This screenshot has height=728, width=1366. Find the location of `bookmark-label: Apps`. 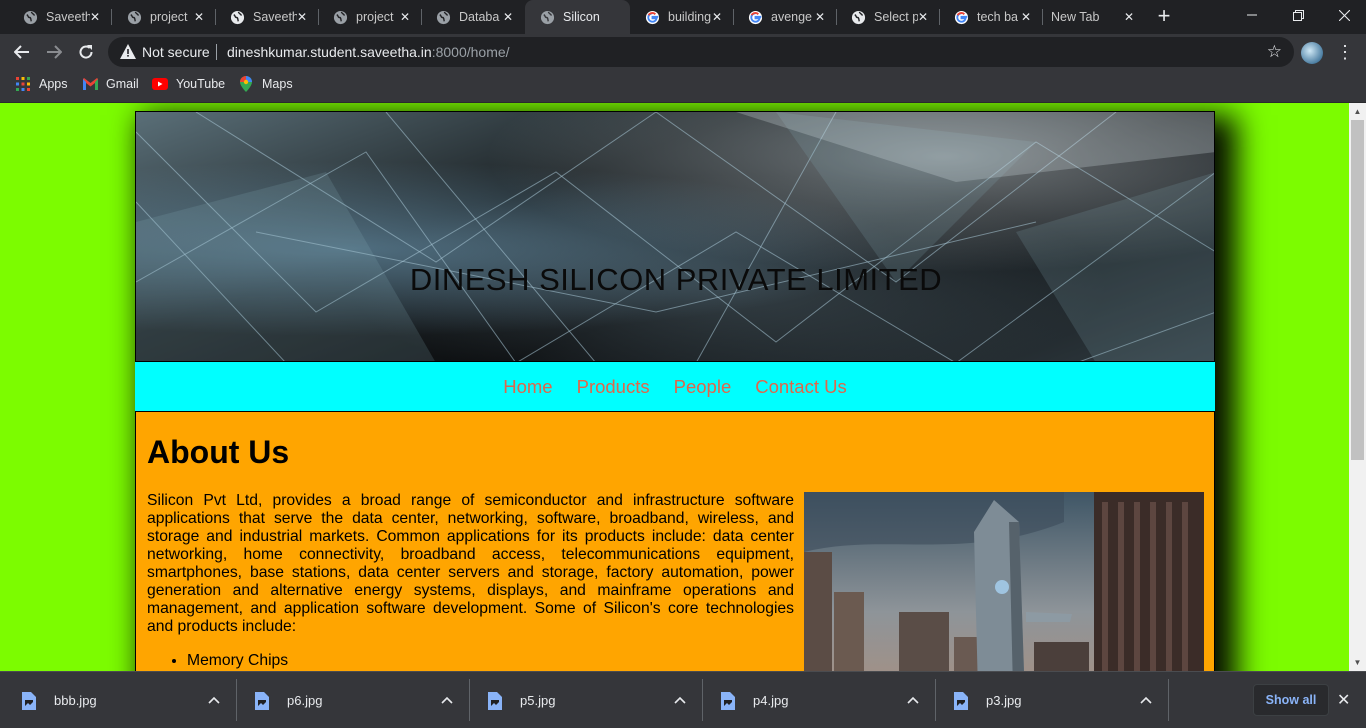

bookmark-label: Apps is located at coordinates (53, 84).